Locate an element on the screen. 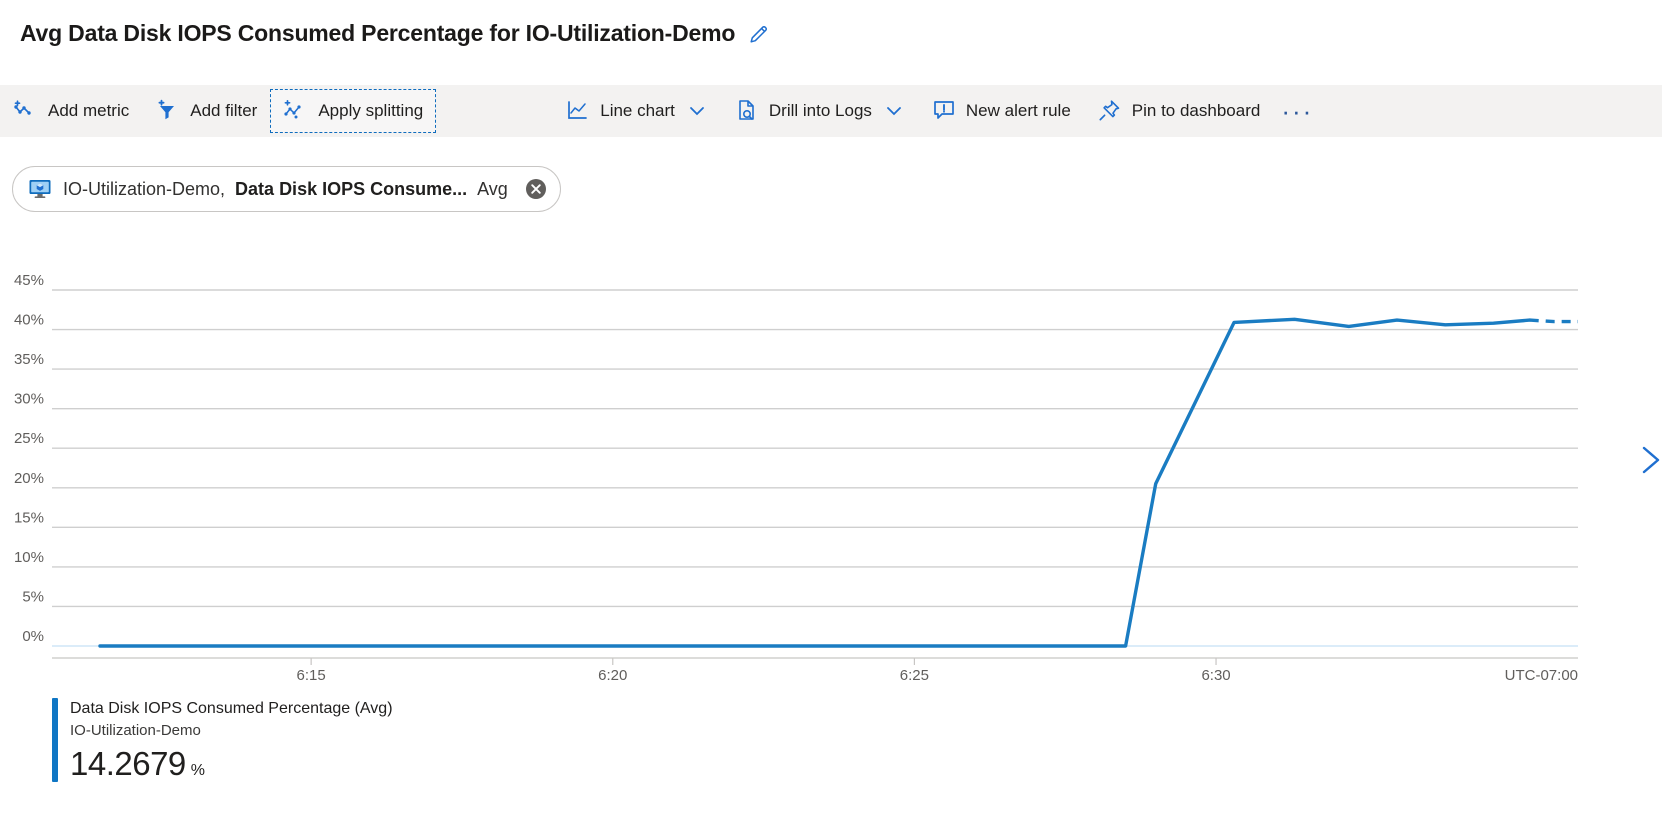 The width and height of the screenshot is (1662, 835). drill-logs-icon is located at coordinates (746, 110).